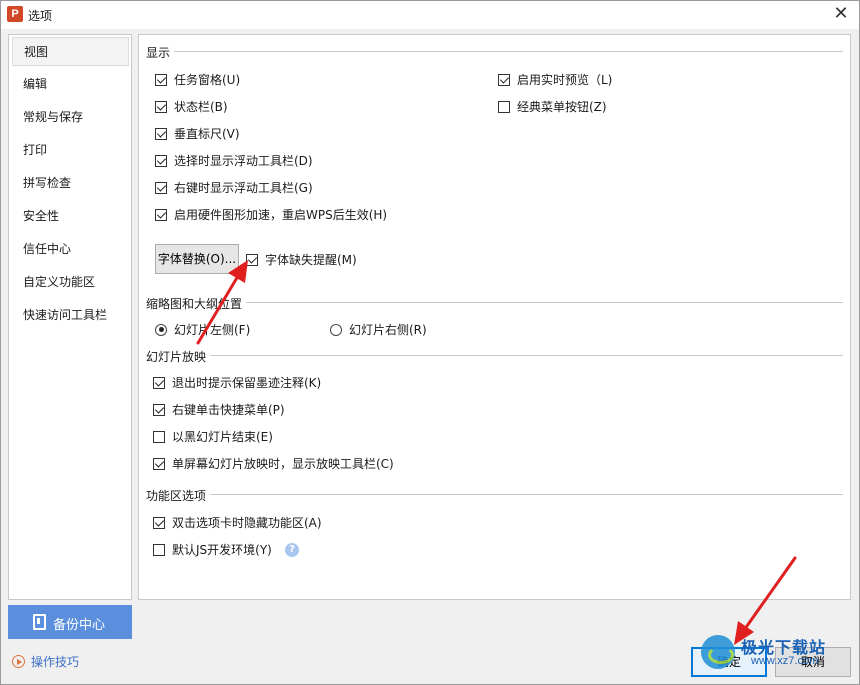  Describe the element at coordinates (562, 107) in the screenshot. I see `checkbox-label: 经典菜单按钮(Z)` at that location.